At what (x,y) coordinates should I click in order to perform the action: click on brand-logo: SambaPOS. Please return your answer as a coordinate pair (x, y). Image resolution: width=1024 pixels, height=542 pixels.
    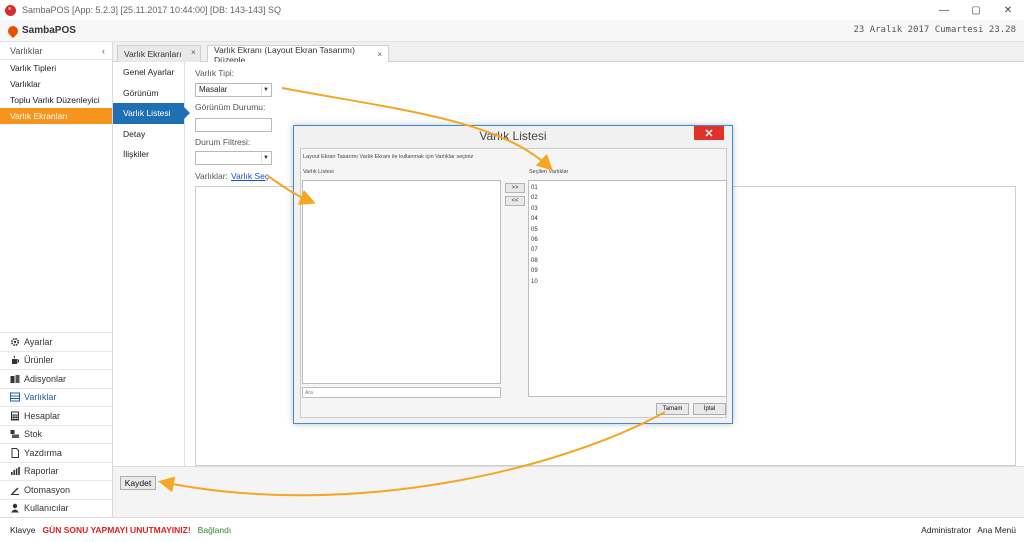
    Looking at the image, I should click on (40, 30).